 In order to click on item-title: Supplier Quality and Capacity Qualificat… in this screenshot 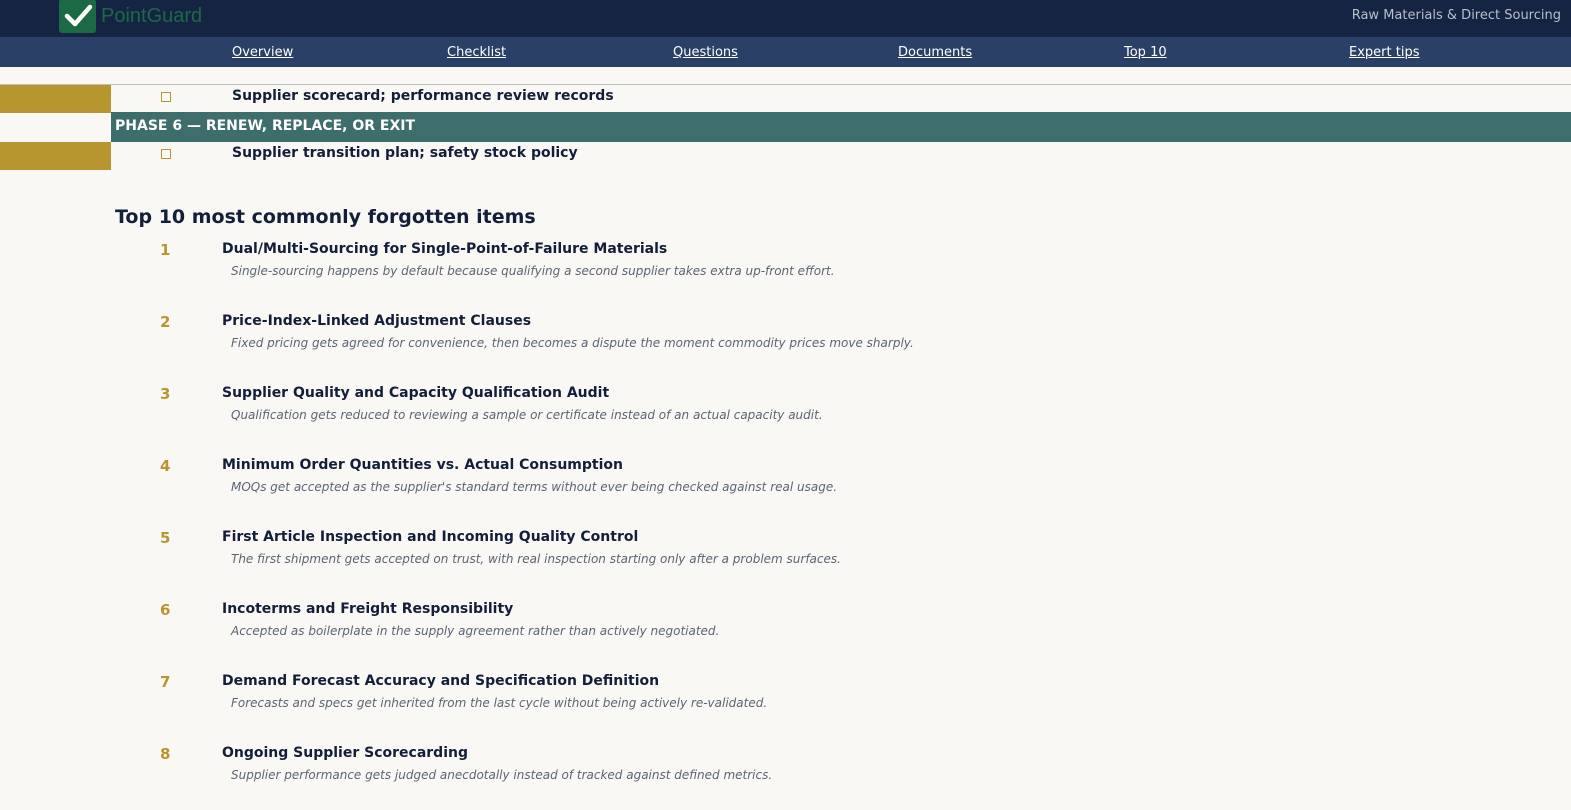, I will do `click(416, 393)`.